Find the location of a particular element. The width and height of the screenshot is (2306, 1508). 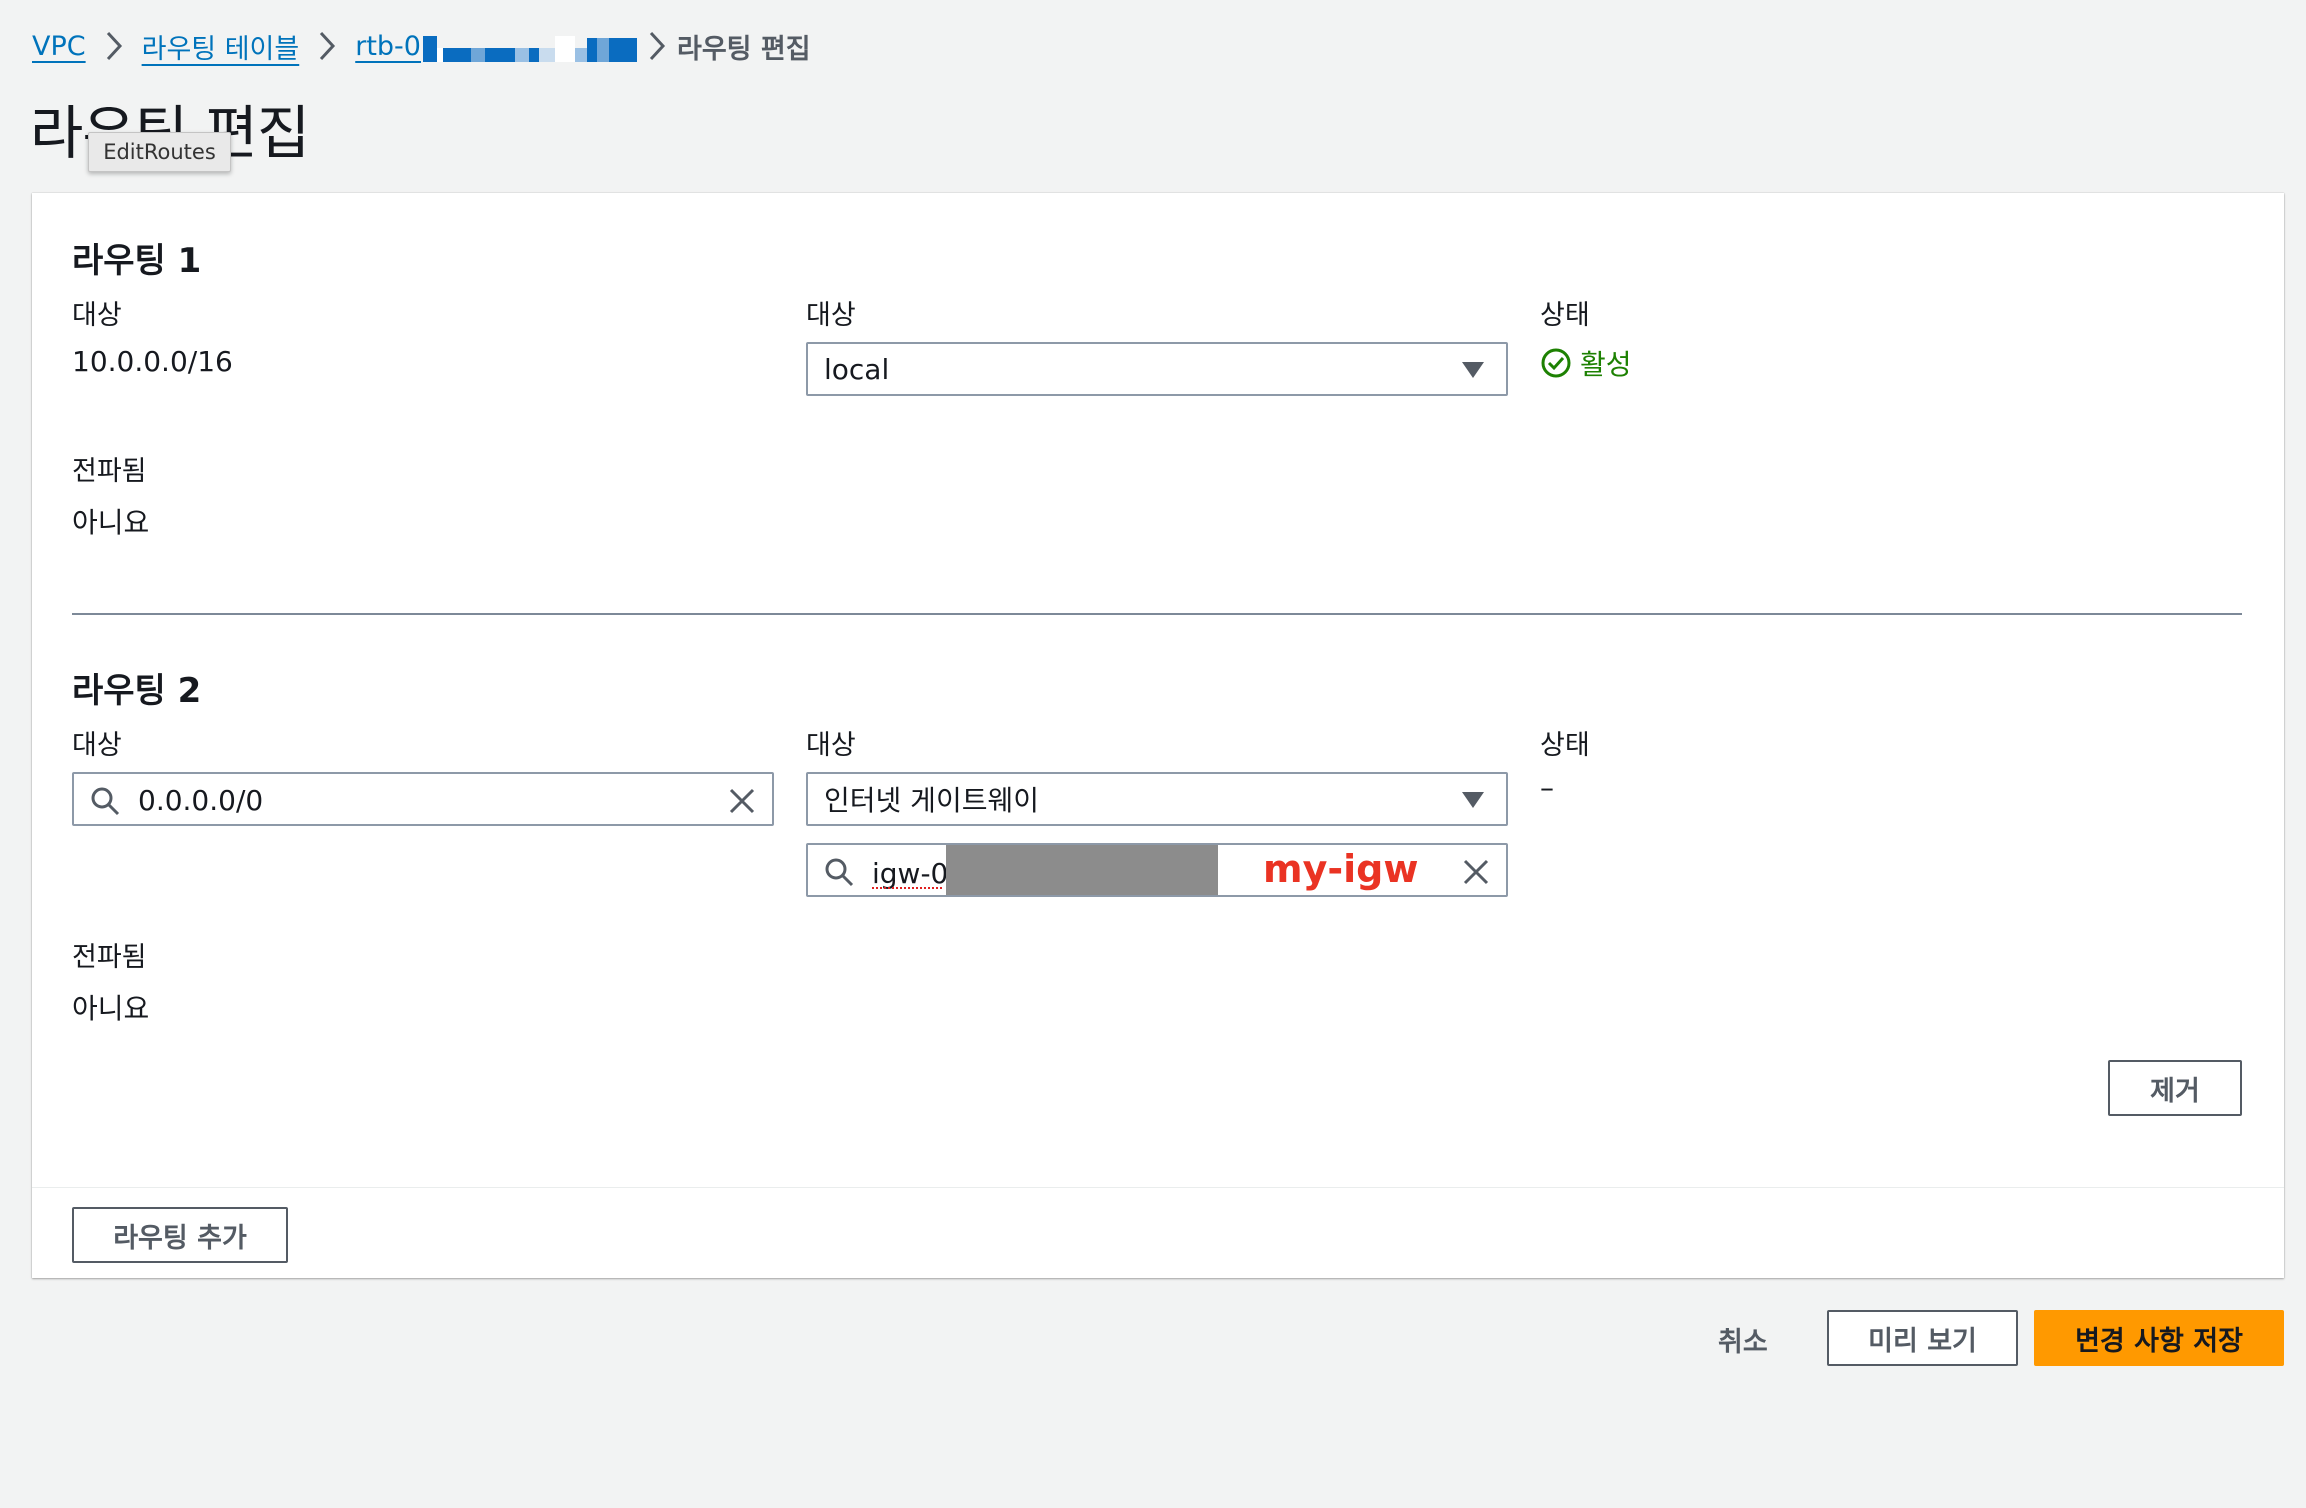

route-2-destination-input: 0.0.0.0/0 is located at coordinates (423, 799).